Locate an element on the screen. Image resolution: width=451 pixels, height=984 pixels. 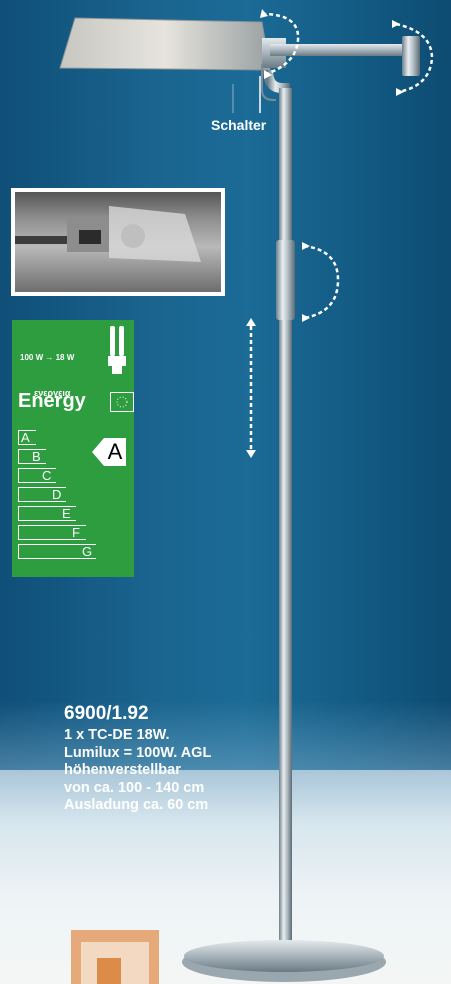
spec-line: 1 x TC-DE 18W. is located at coordinates (117, 735).